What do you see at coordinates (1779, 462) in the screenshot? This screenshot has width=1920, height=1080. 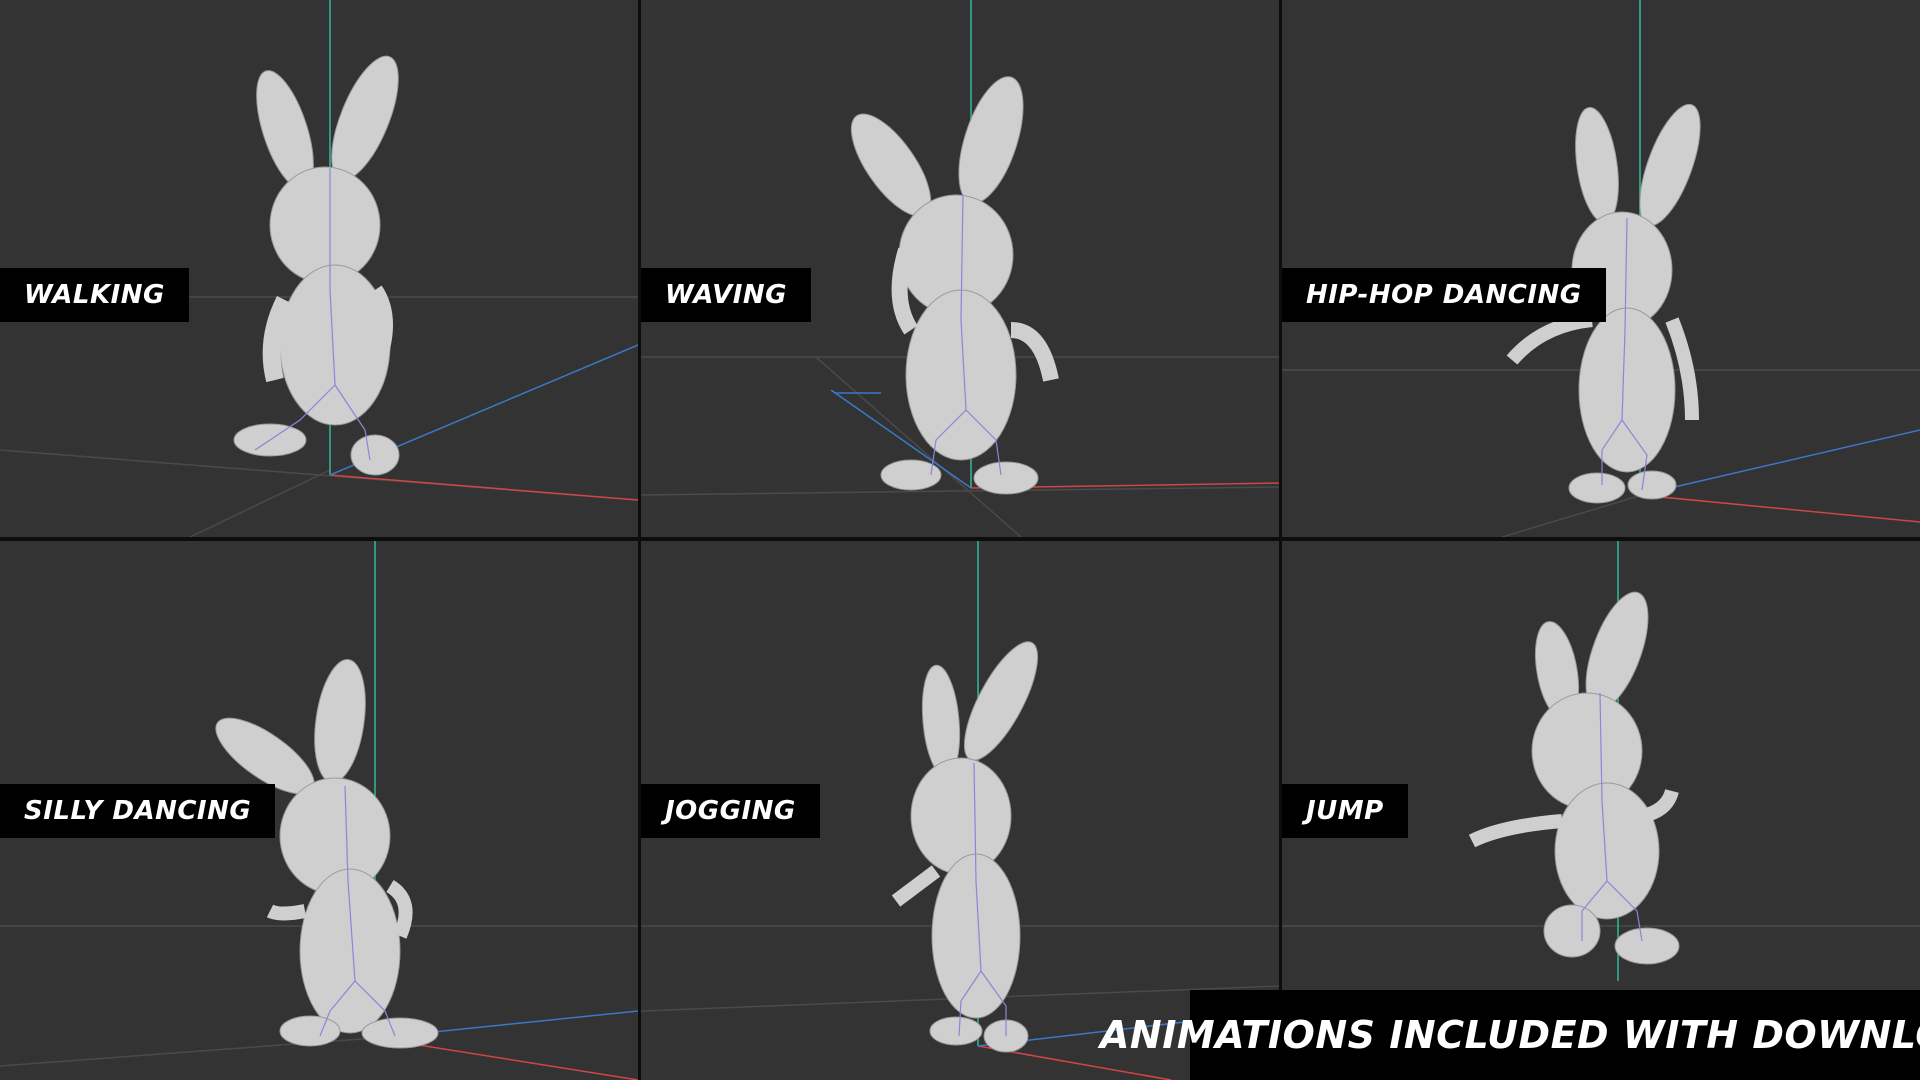 I see `y-axis-line` at bounding box center [1779, 462].